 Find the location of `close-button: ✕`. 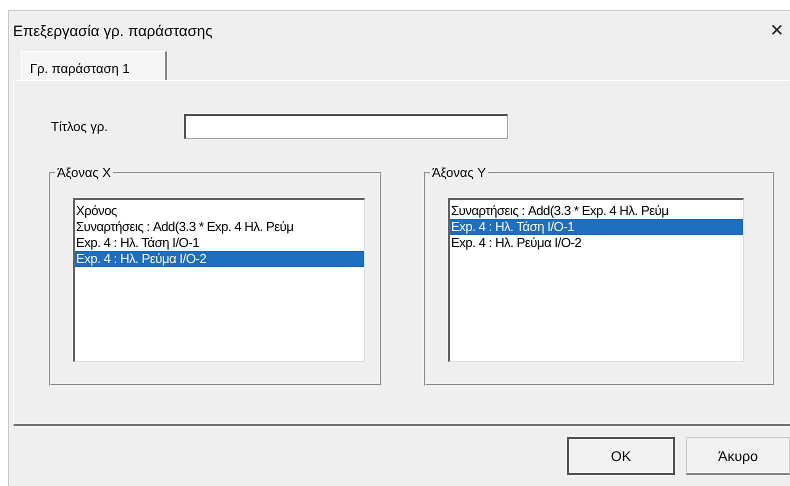

close-button: ✕ is located at coordinates (777, 31).